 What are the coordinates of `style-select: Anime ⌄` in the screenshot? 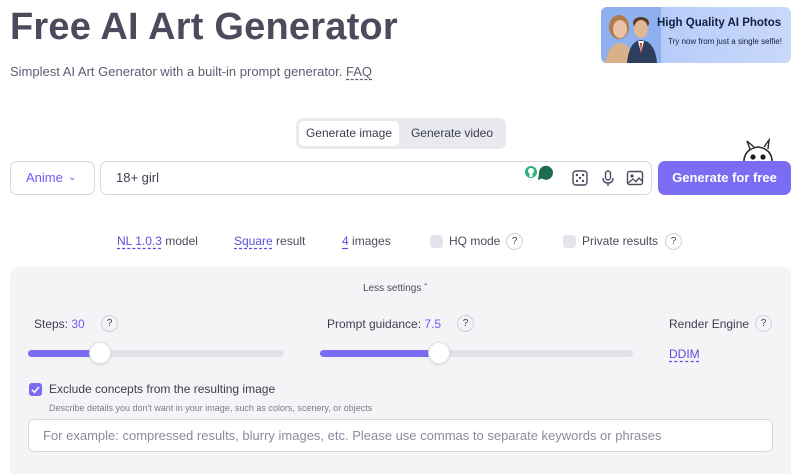 It's located at (52, 178).